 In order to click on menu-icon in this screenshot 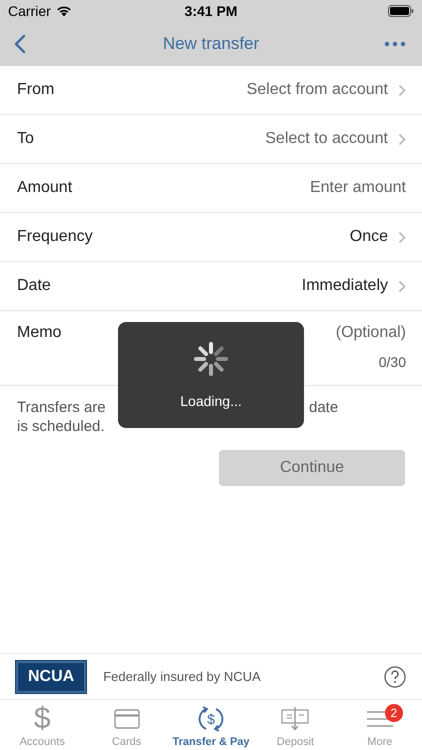, I will do `click(379, 719)`.